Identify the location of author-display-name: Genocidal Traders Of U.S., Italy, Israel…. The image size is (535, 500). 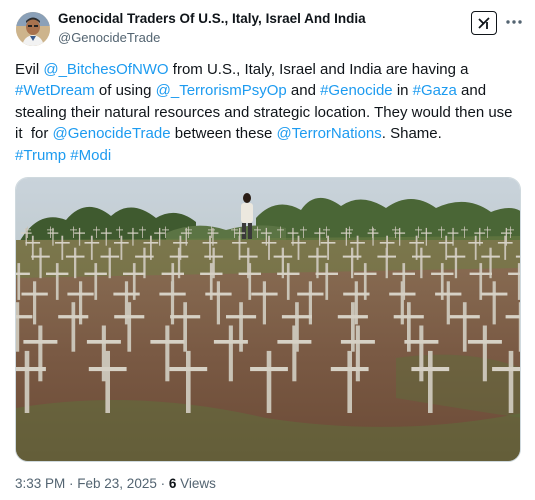
(212, 18).